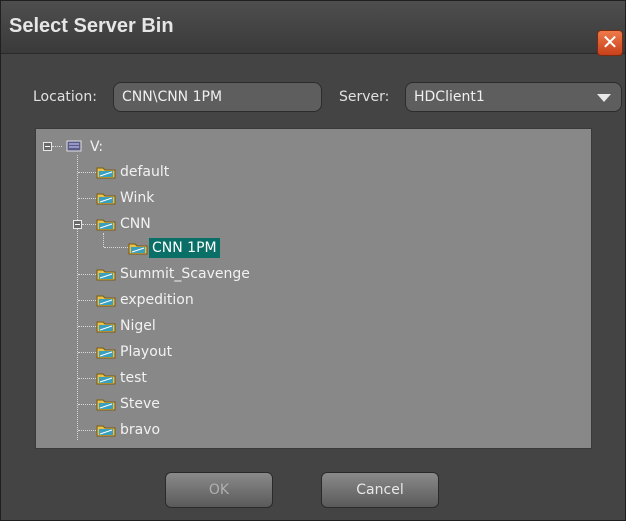 This screenshot has height=521, width=626. What do you see at coordinates (135, 224) in the screenshot?
I see `tree-node: CNN` at bounding box center [135, 224].